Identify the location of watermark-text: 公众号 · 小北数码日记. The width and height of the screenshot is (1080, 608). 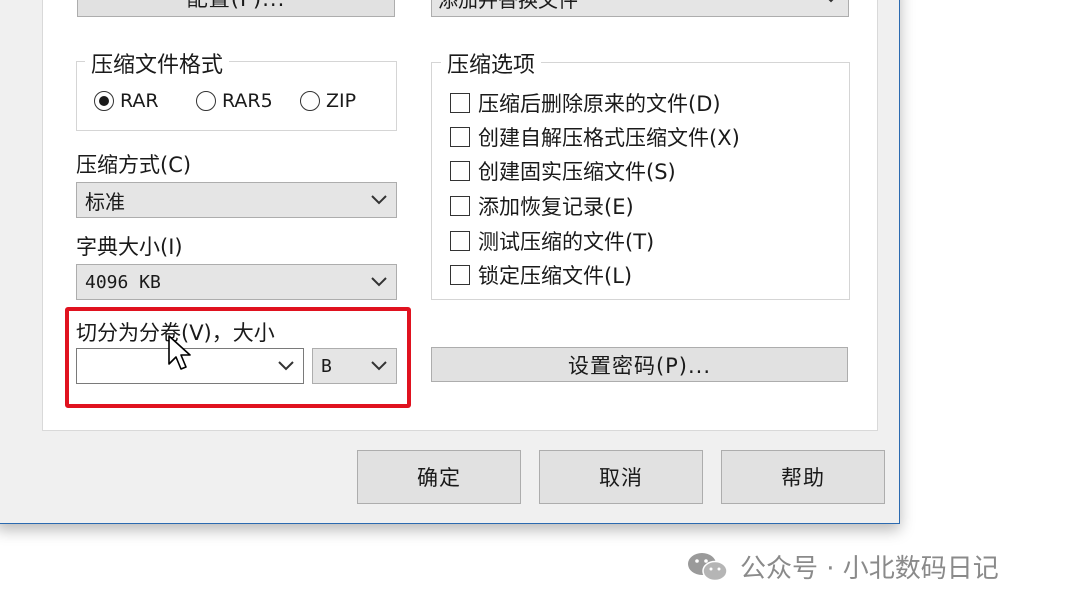
(869, 569).